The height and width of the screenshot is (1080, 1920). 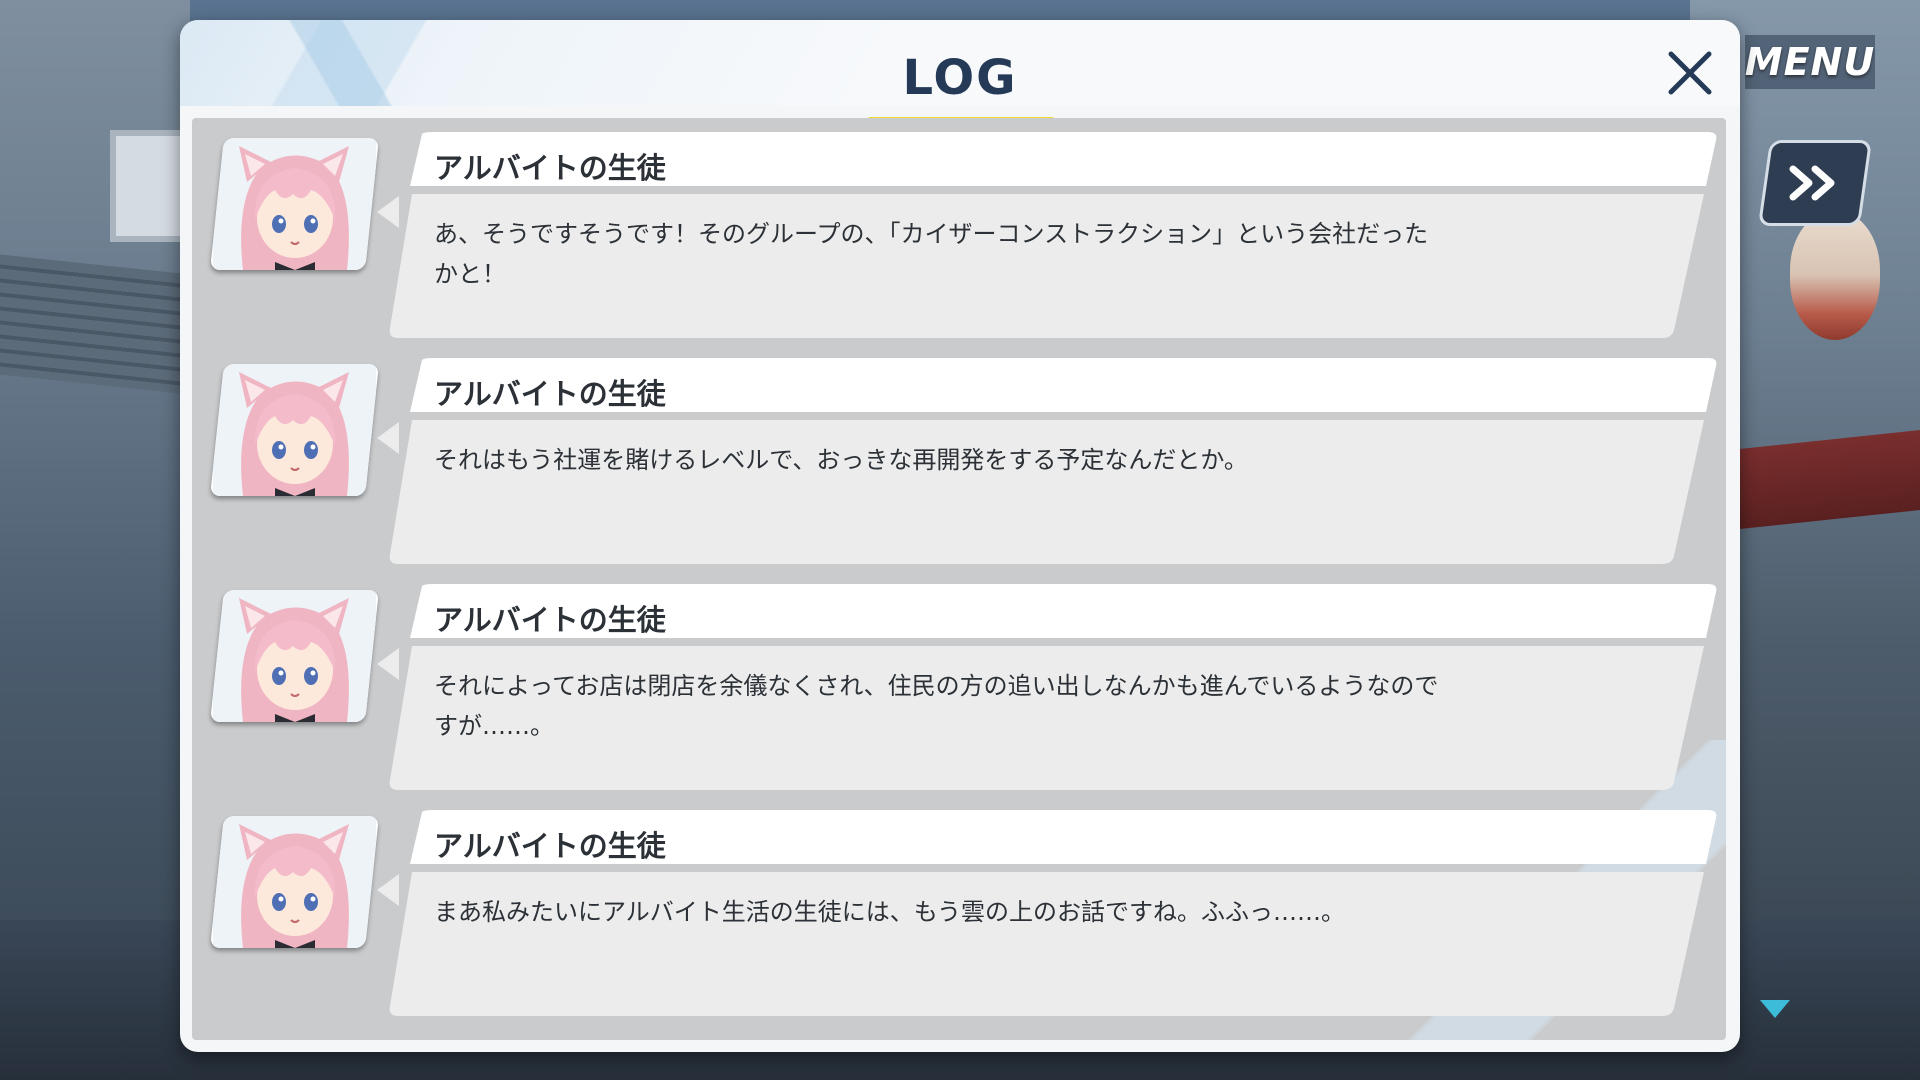 What do you see at coordinates (1835, 275) in the screenshot?
I see `background-lantern` at bounding box center [1835, 275].